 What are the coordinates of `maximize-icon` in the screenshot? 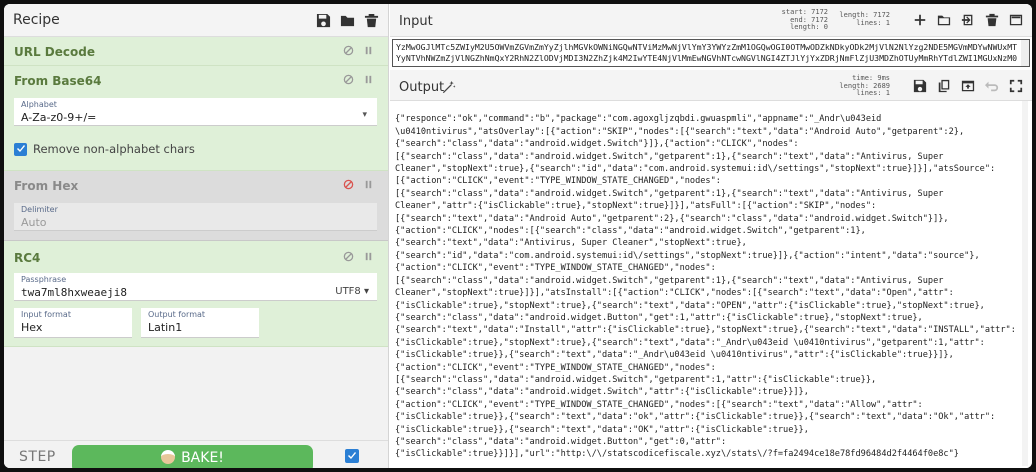 It's located at (1016, 86).